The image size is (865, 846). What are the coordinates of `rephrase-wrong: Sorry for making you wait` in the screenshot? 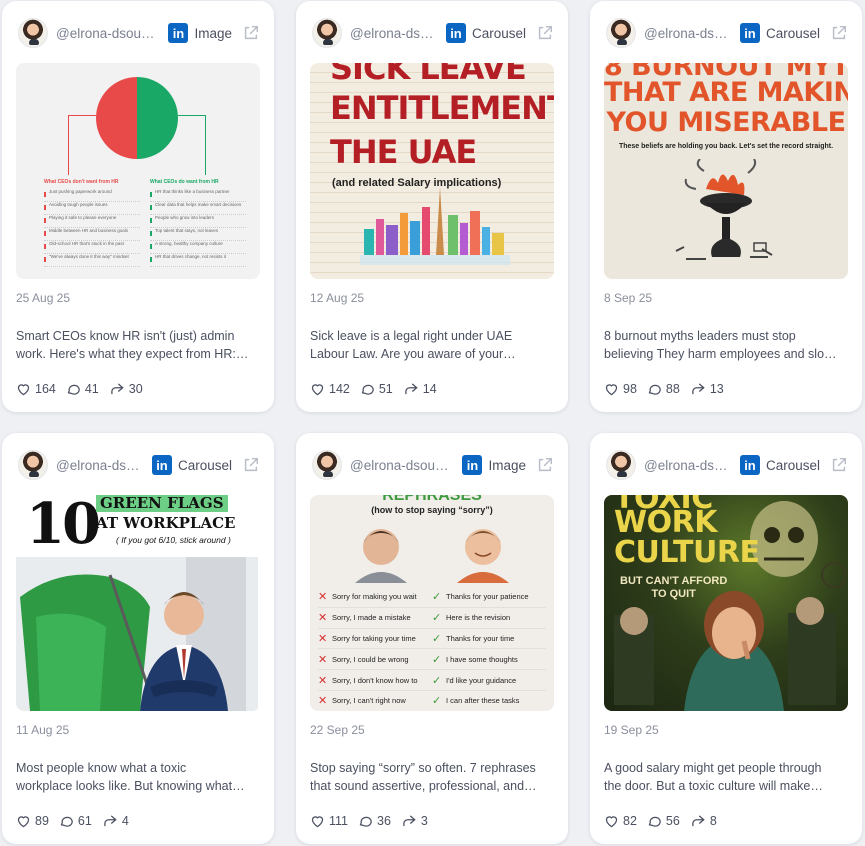 It's located at (374, 597).